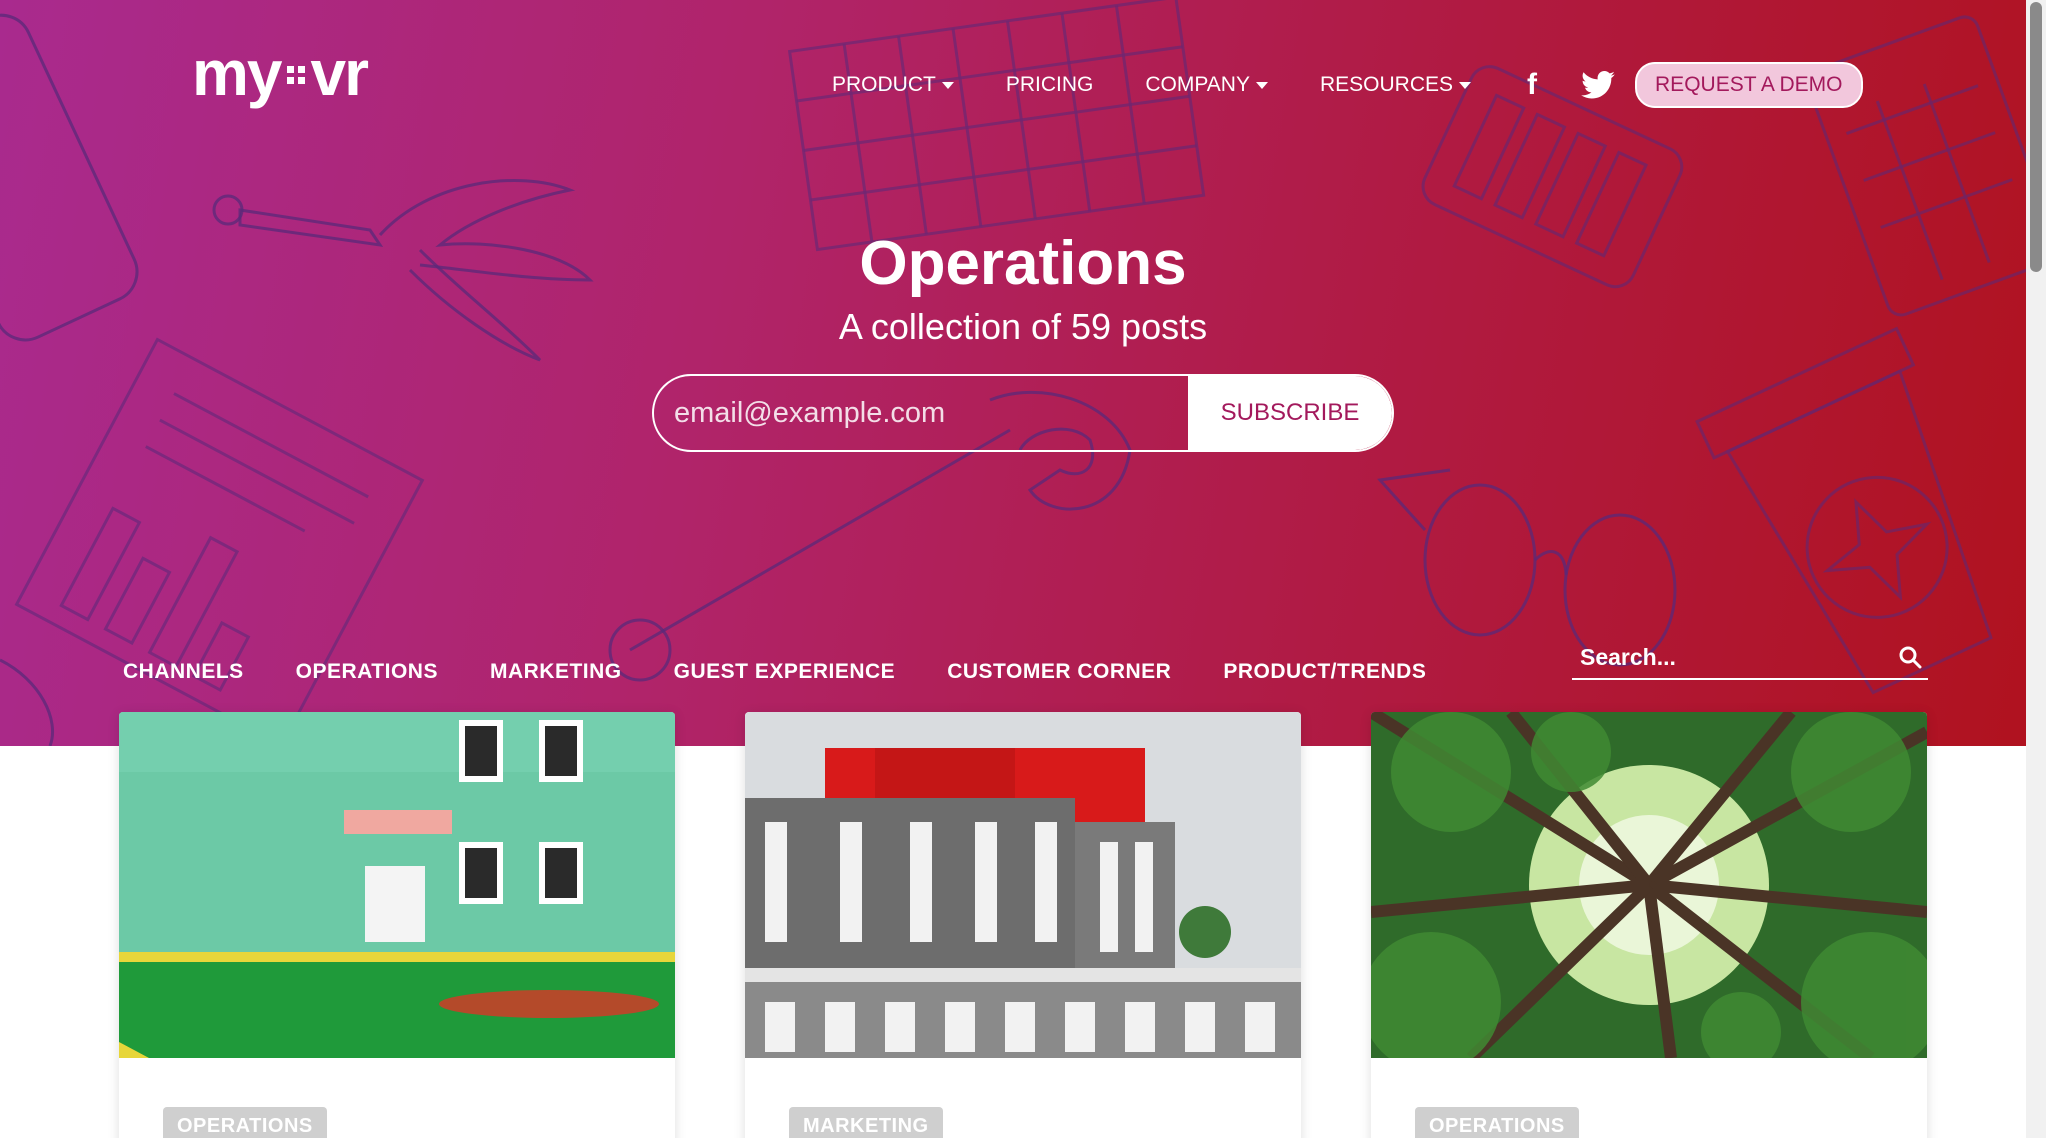 The image size is (2046, 1138). What do you see at coordinates (1749, 85) in the screenshot?
I see `request-demo-button: REQUEST A DEMO` at bounding box center [1749, 85].